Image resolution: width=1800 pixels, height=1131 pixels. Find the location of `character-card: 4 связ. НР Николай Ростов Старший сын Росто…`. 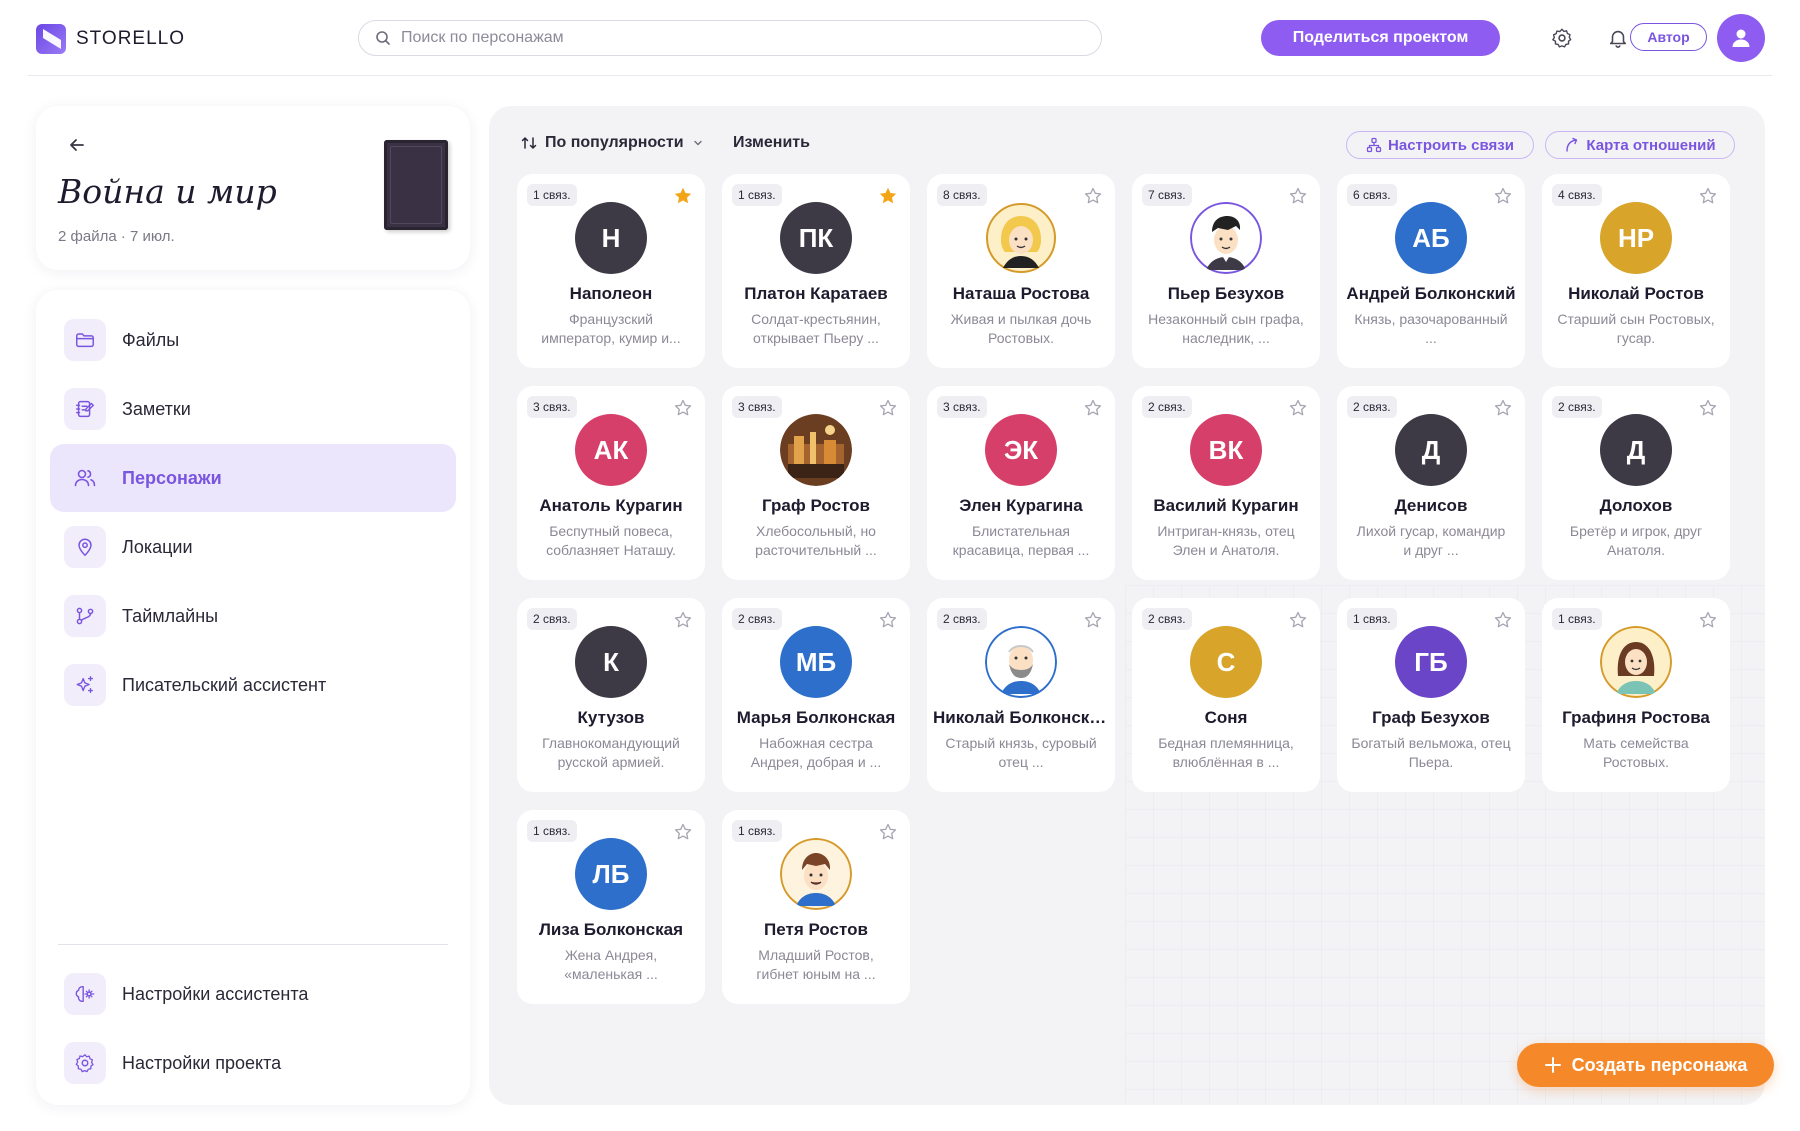

character-card: 4 связ. НР Николай Ростов Старший сын Росто… is located at coordinates (1636, 271).